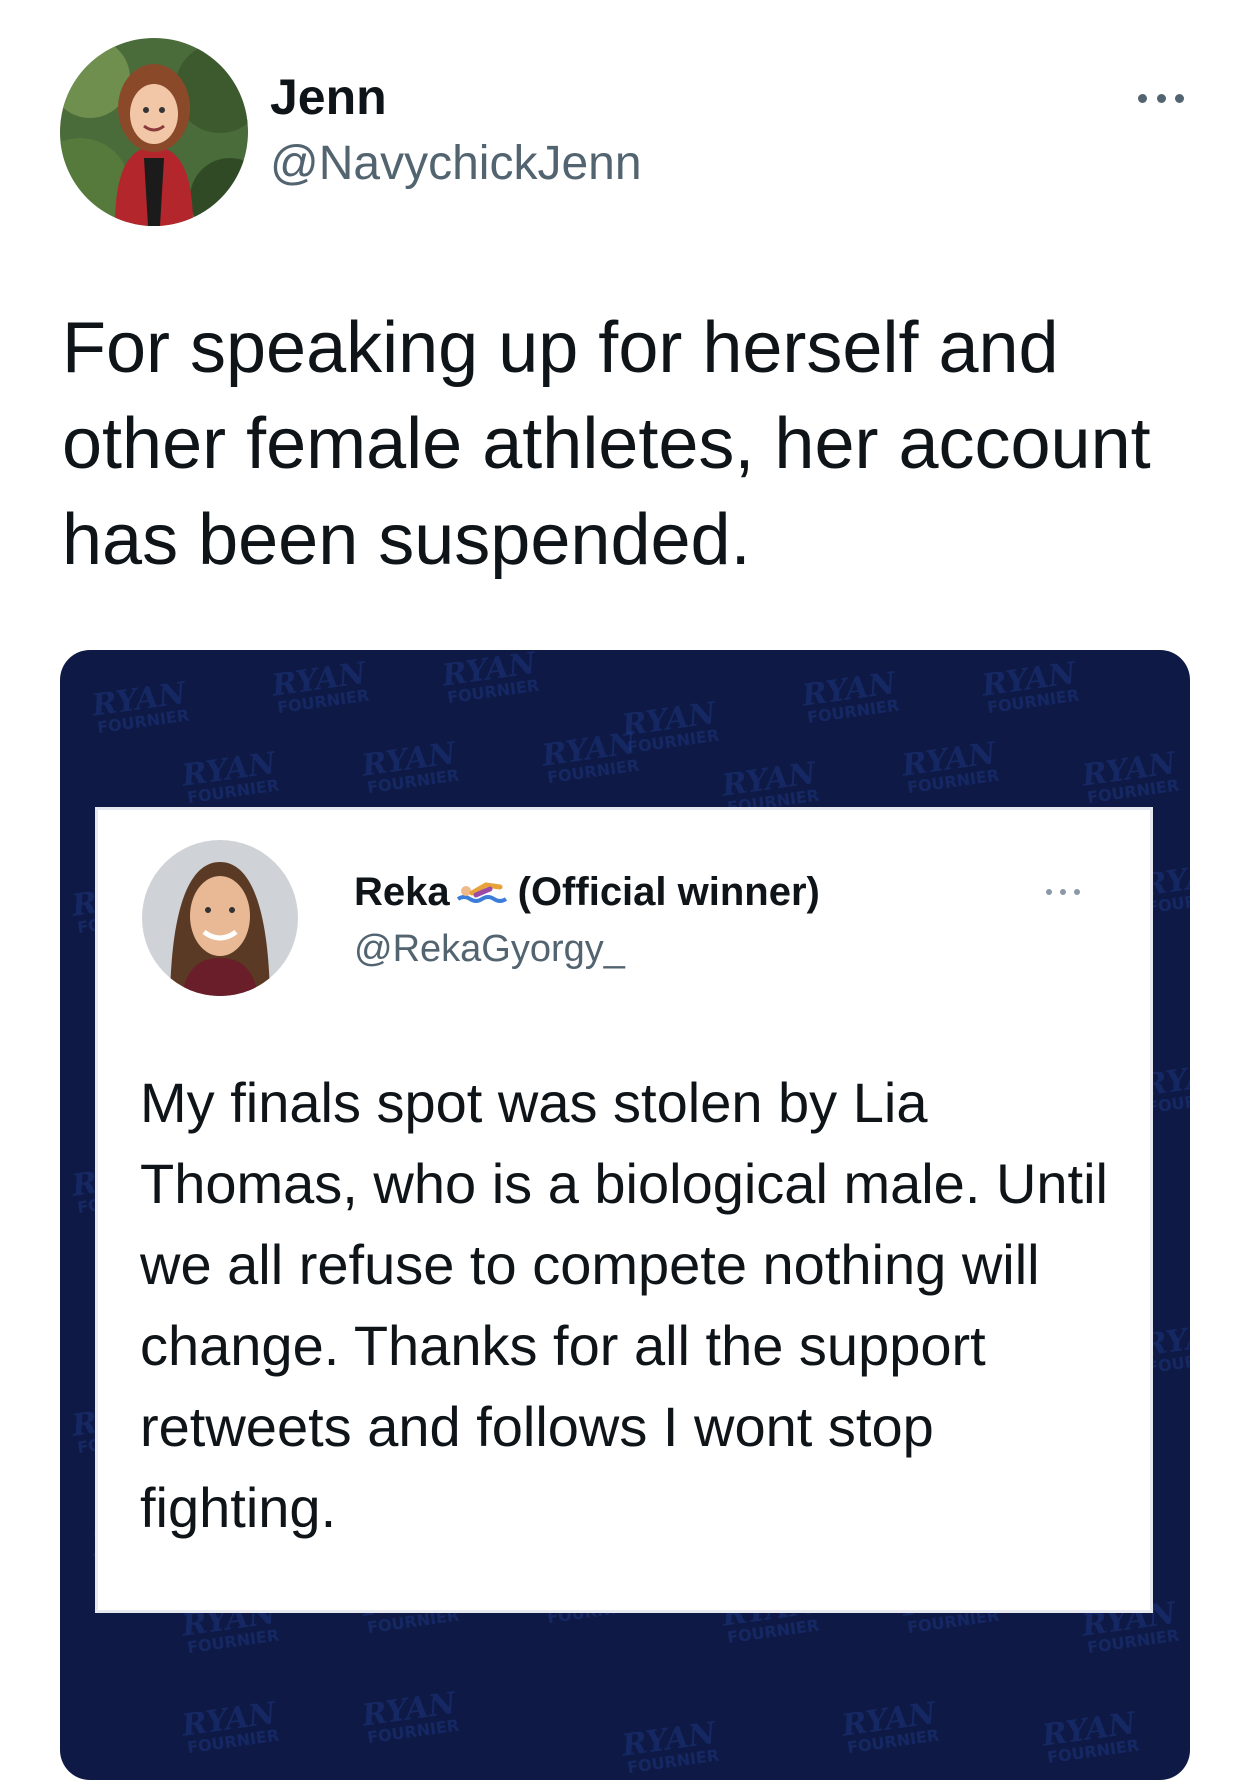  What do you see at coordinates (328, 97) in the screenshot?
I see `author-display-name: Jenn` at bounding box center [328, 97].